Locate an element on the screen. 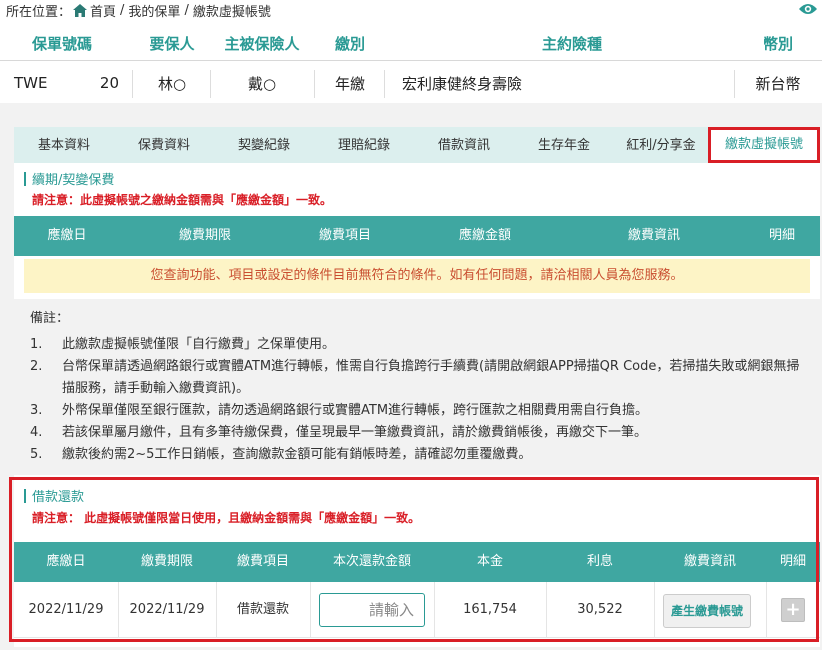  renewal-title-text: 續期/契變保費 is located at coordinates (73, 180).